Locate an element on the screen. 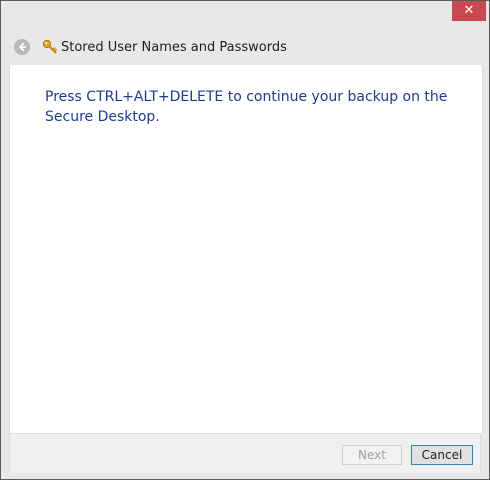  cancel-button: Cancel is located at coordinates (442, 455).